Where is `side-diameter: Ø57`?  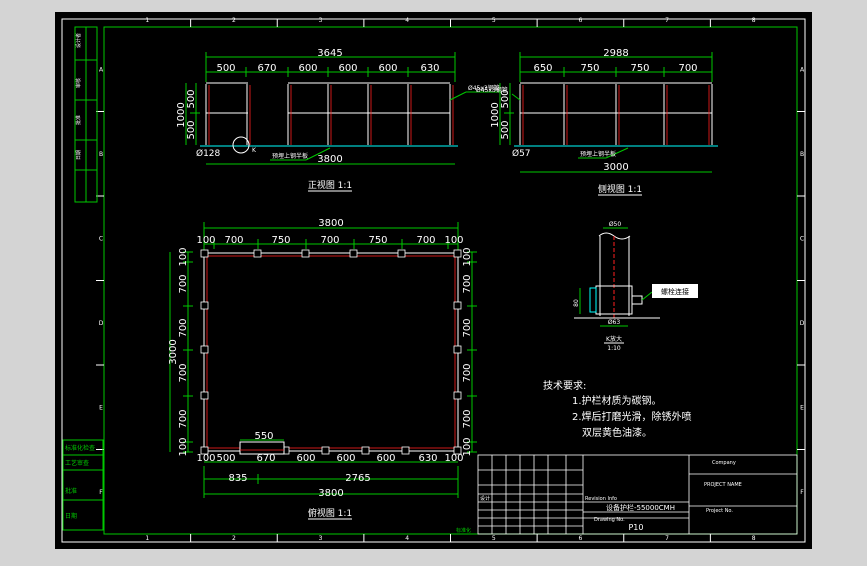
side-diameter: Ø57 is located at coordinates (521, 153).